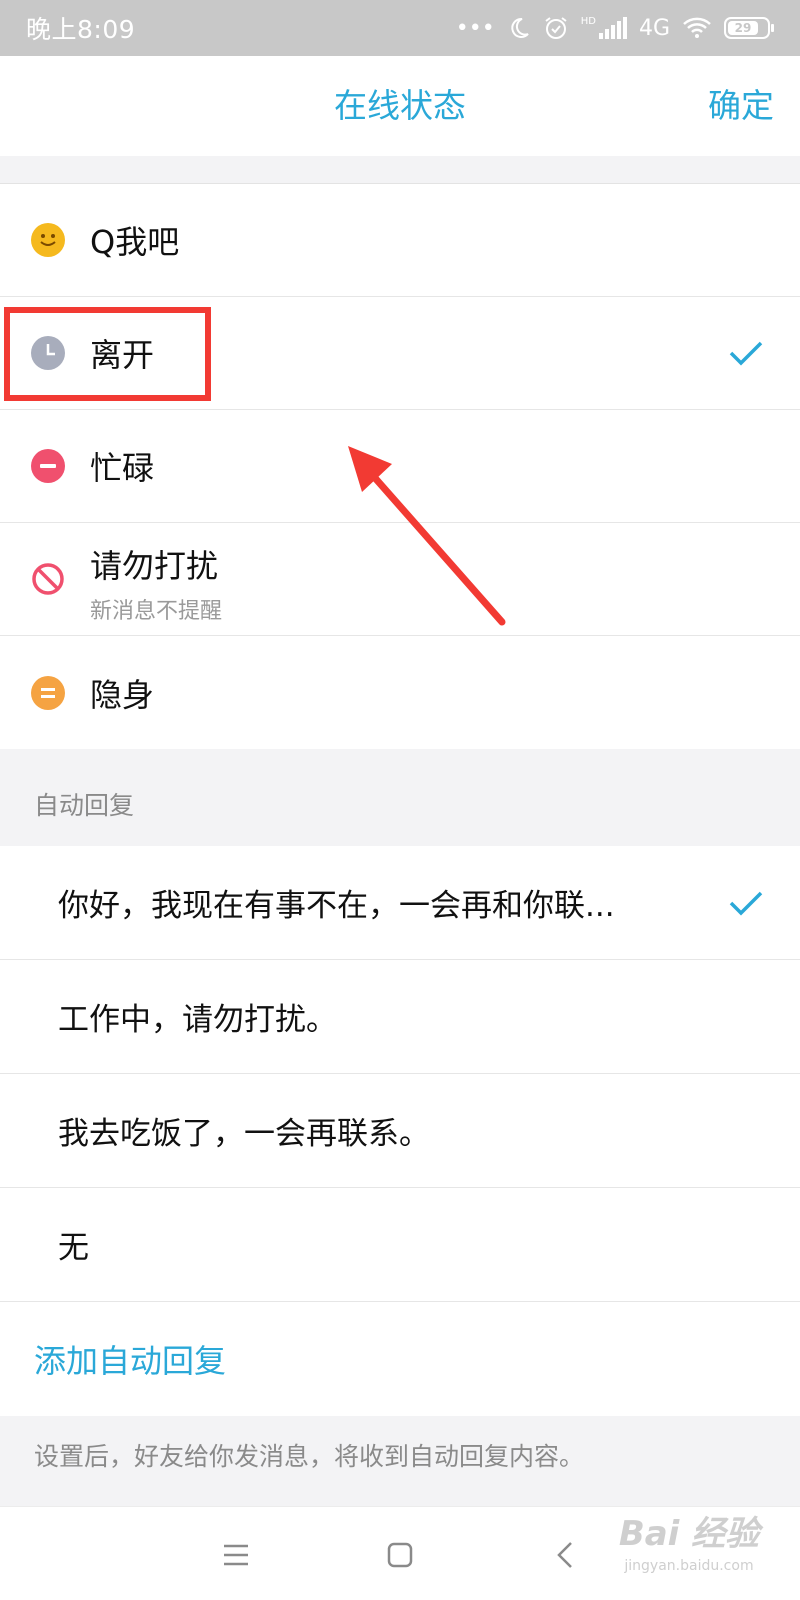 This screenshot has width=800, height=1600. I want to click on no-disturb-icon, so click(48, 579).